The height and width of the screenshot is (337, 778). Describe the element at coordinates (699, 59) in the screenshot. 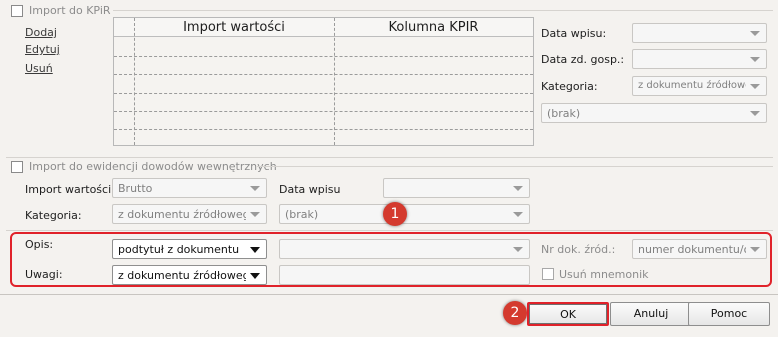

I see `kpir-data-zd-select` at that location.